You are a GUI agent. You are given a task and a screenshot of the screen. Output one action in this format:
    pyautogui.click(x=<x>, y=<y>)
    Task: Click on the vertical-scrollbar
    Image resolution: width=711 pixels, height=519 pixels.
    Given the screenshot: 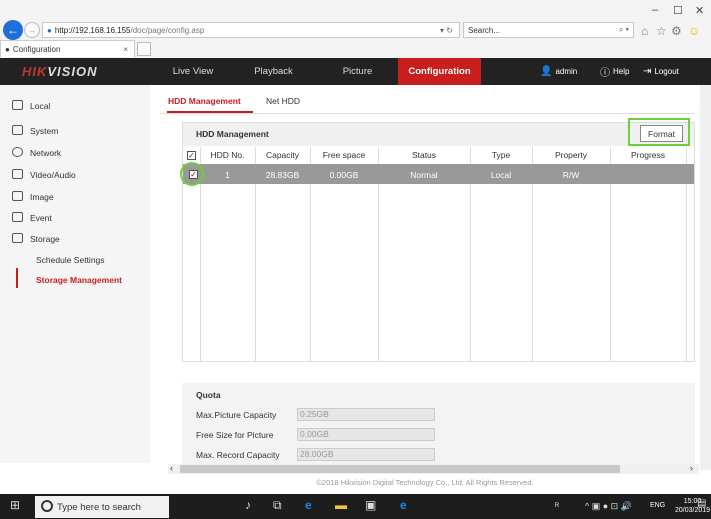 What is the action you would take?
    pyautogui.click(x=705, y=277)
    